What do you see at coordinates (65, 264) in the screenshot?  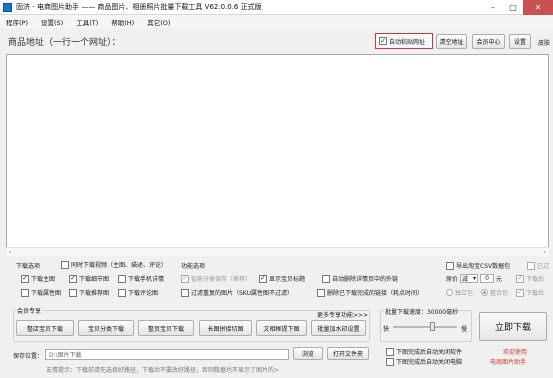 I see `sync-video-check` at bounding box center [65, 264].